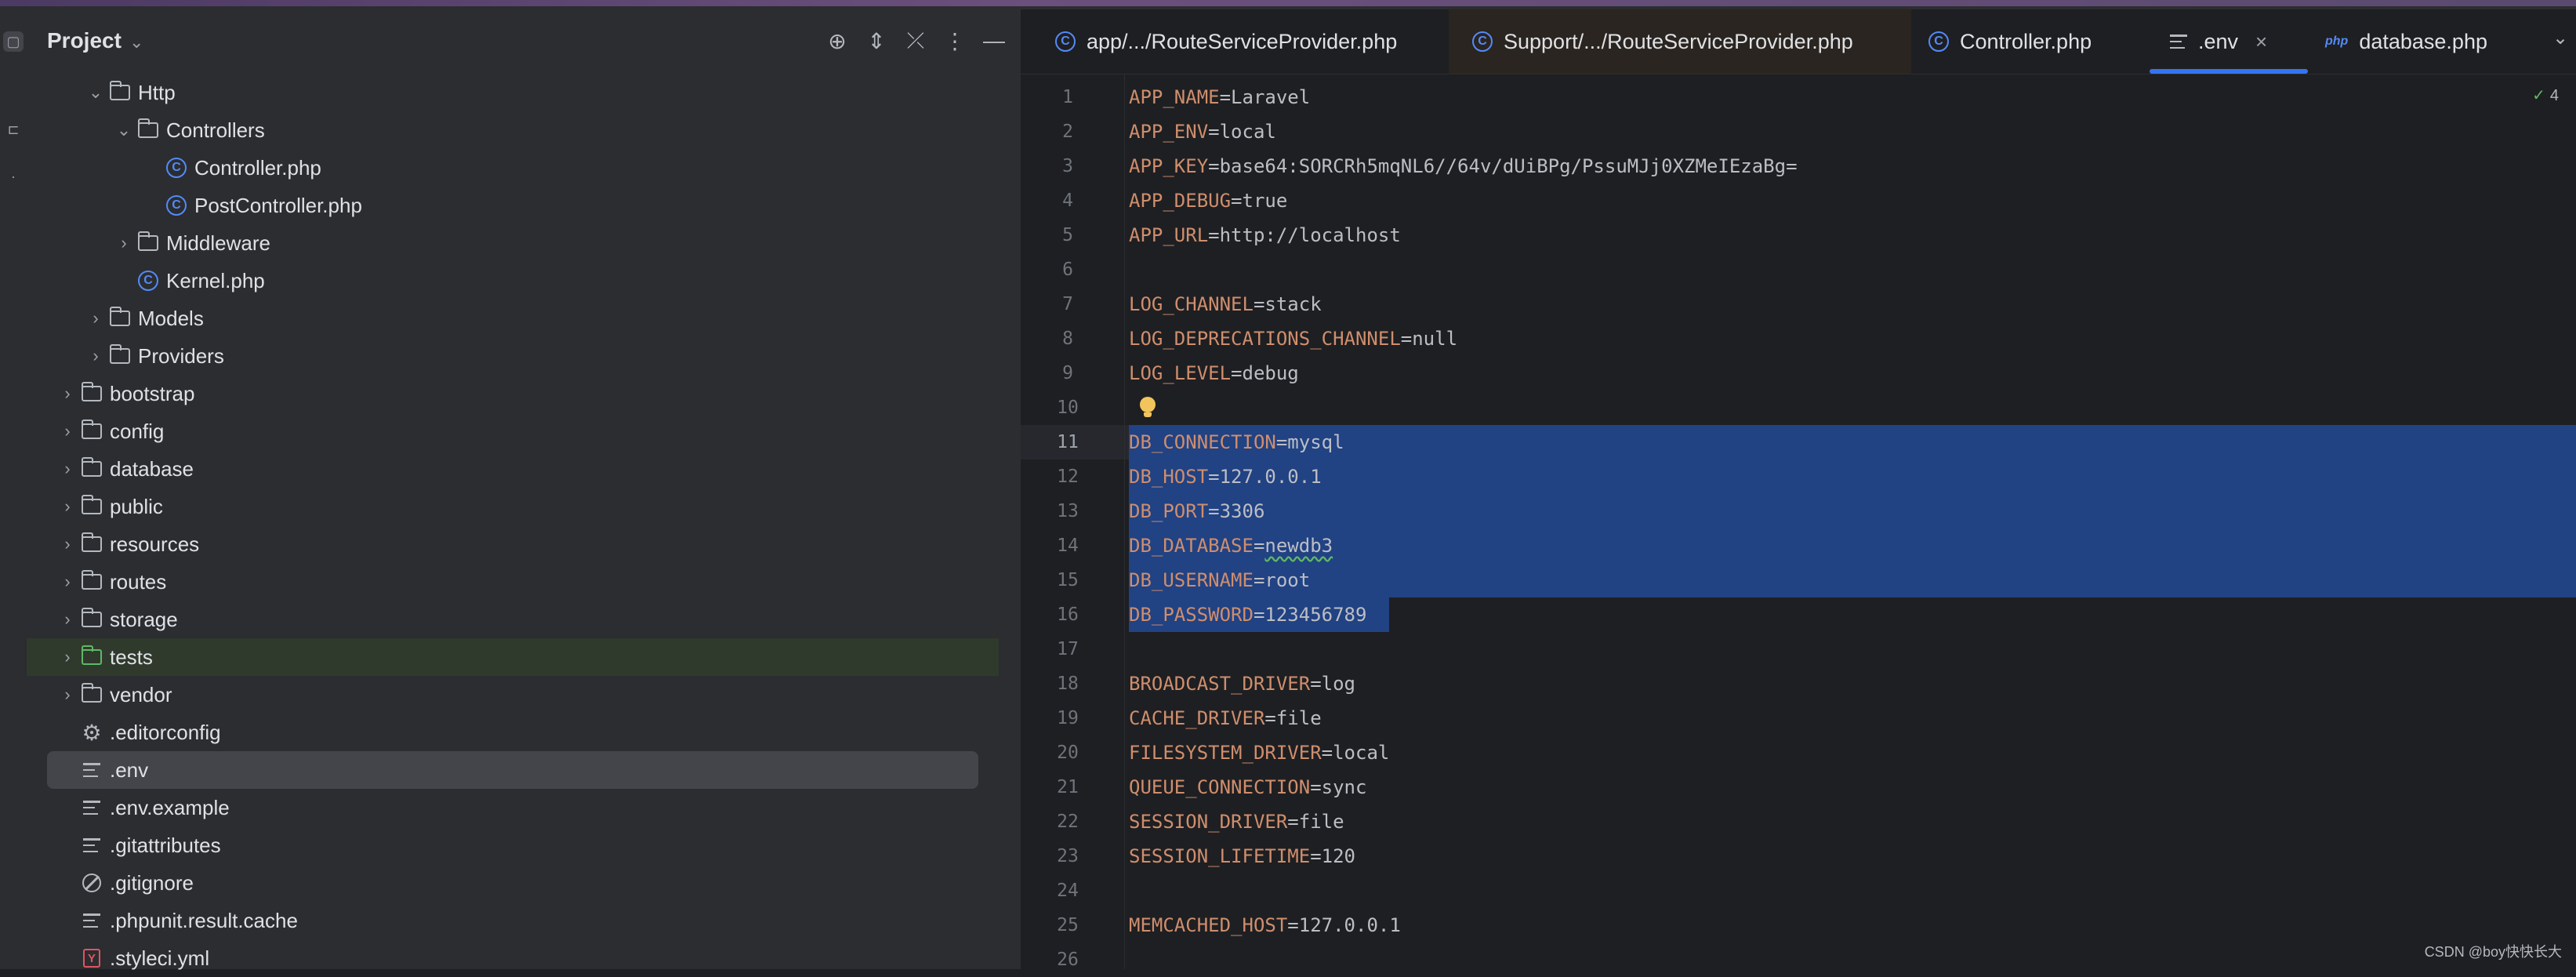  I want to click on env-value: newdb3, so click(1299, 546).